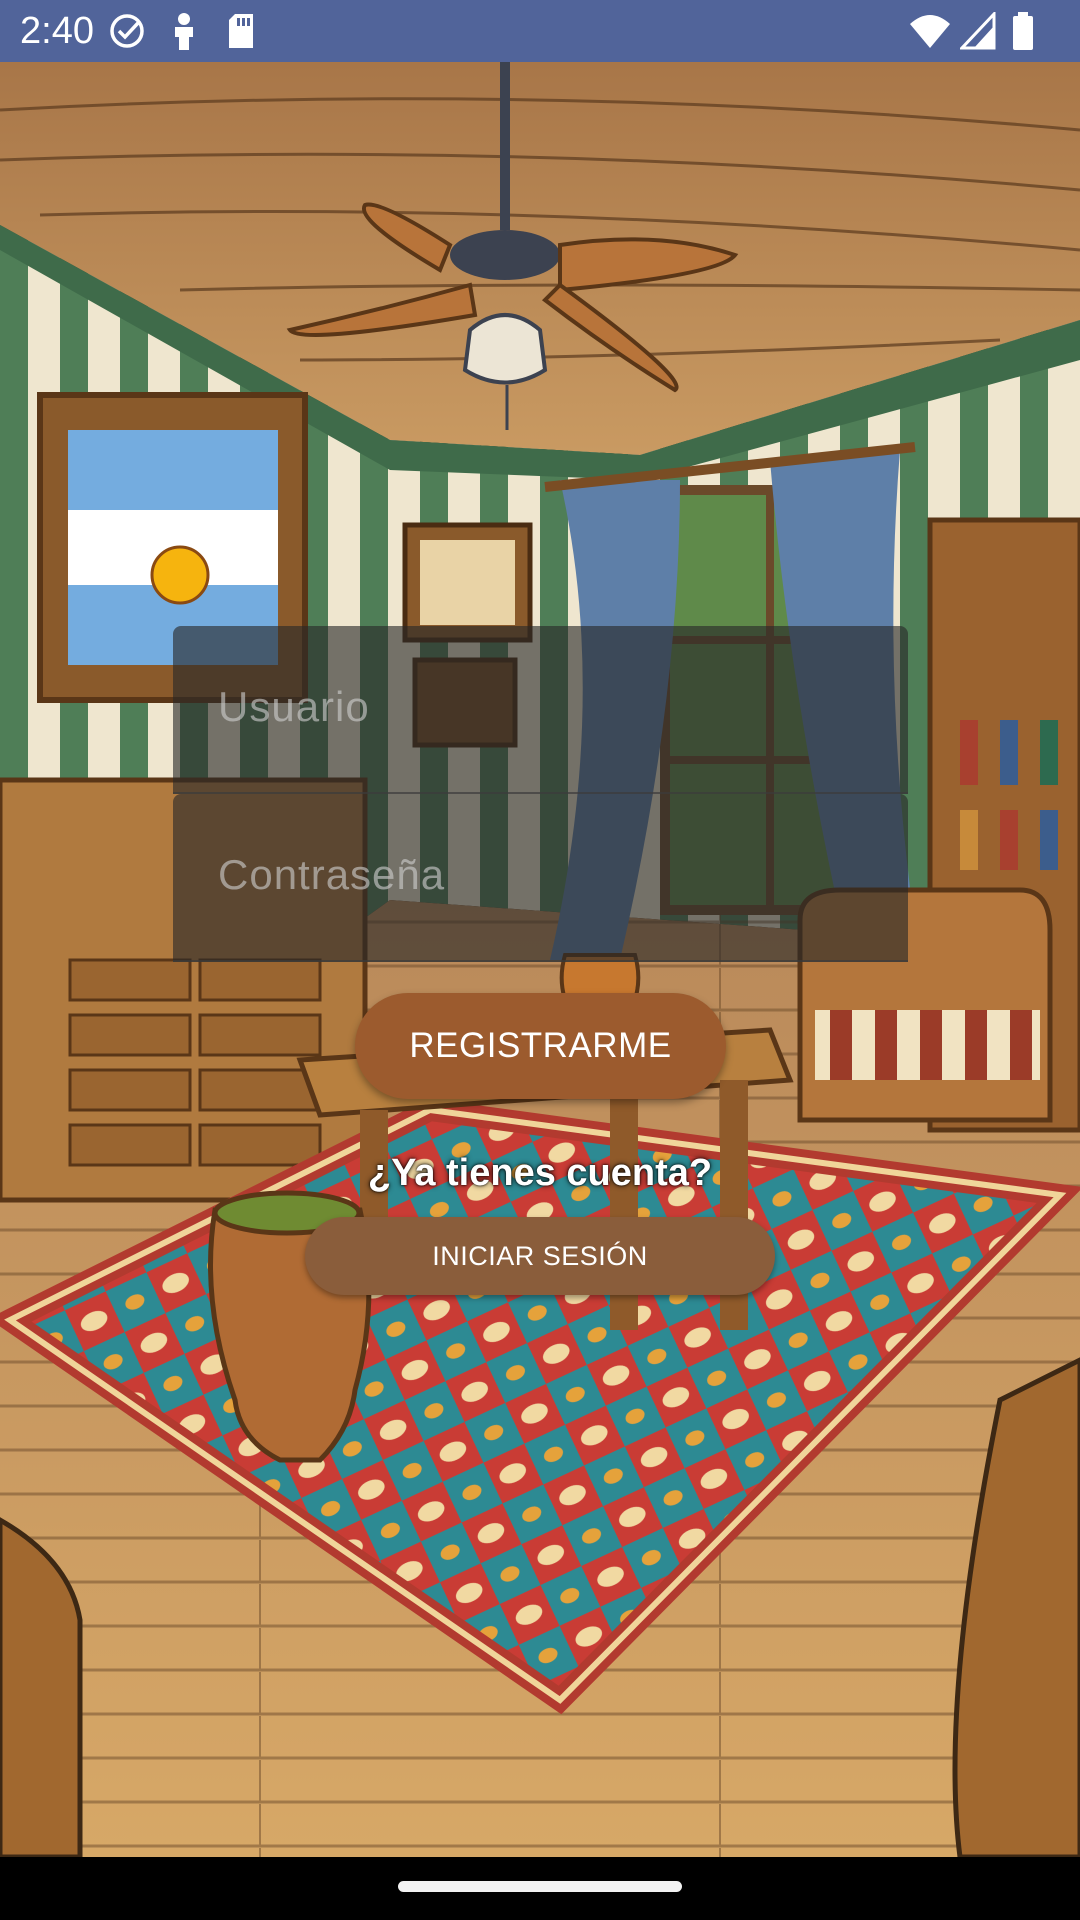  I want to click on status-time: 2:40, so click(57, 31).